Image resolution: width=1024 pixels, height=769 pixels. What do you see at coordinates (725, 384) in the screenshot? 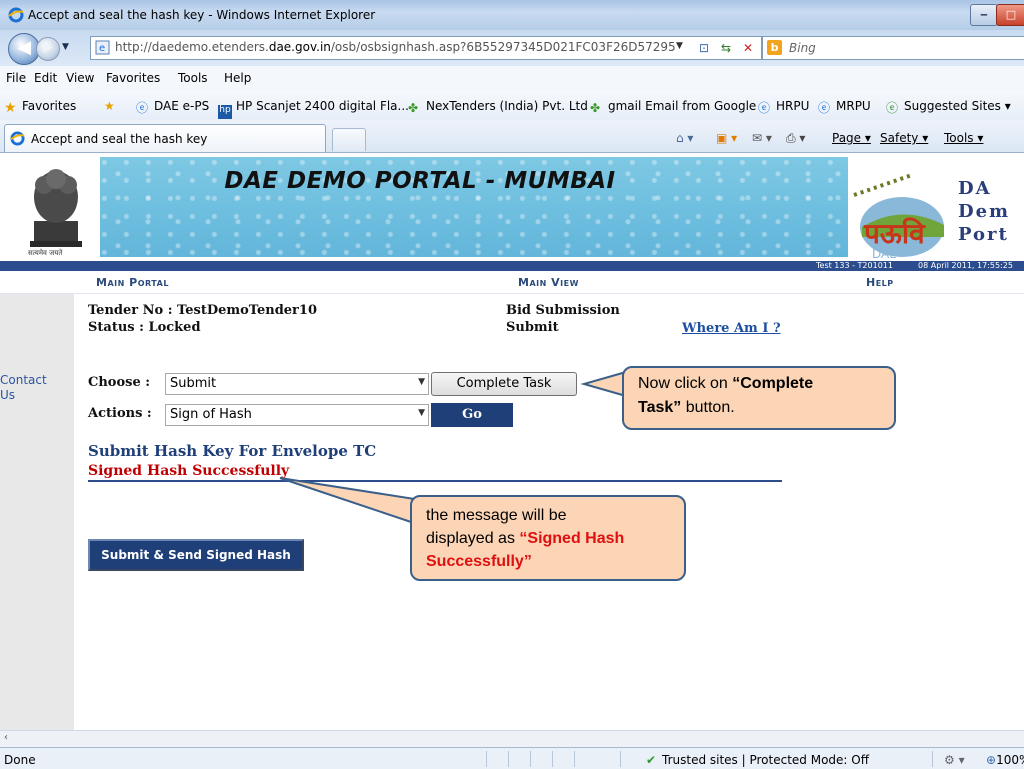
I see `callout-line: Now click on “Complete` at bounding box center [725, 384].